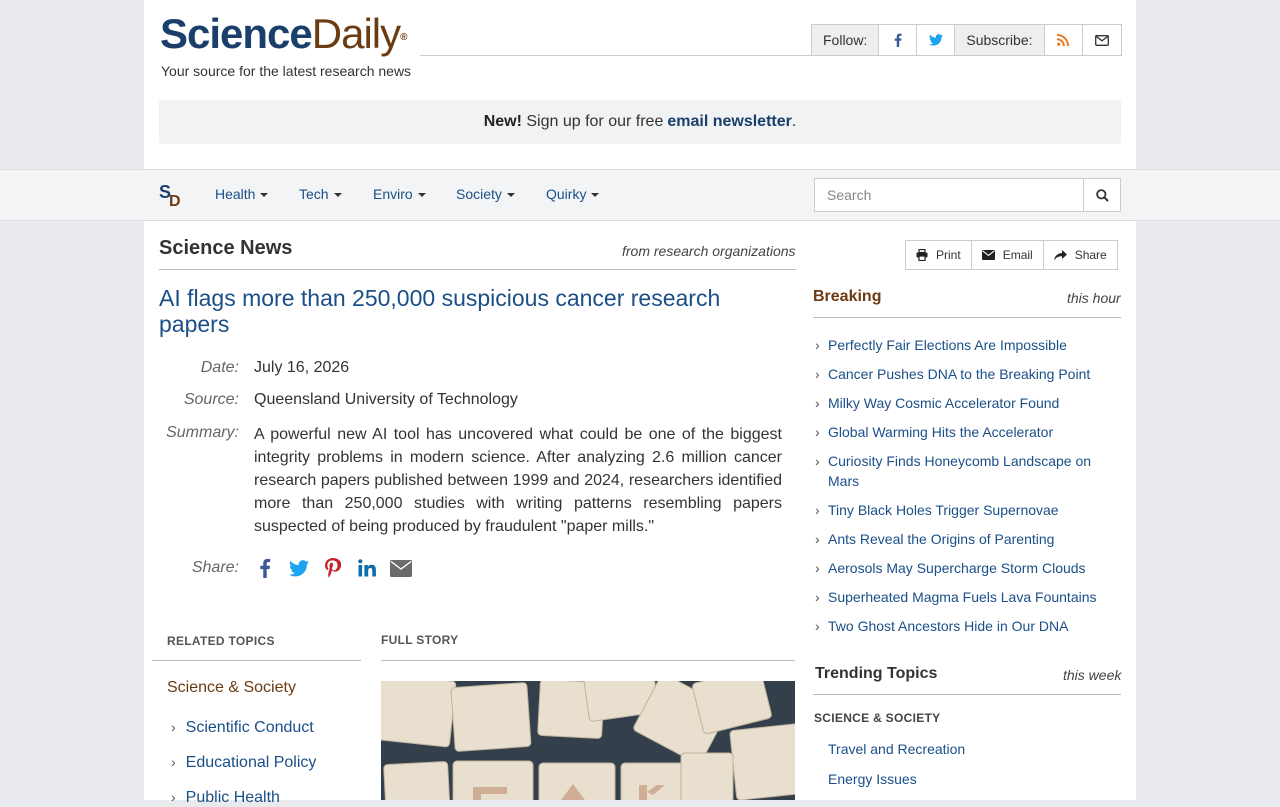 Image resolution: width=1280 pixels, height=807 pixels. I want to click on email-label: Email, so click(1017, 255).